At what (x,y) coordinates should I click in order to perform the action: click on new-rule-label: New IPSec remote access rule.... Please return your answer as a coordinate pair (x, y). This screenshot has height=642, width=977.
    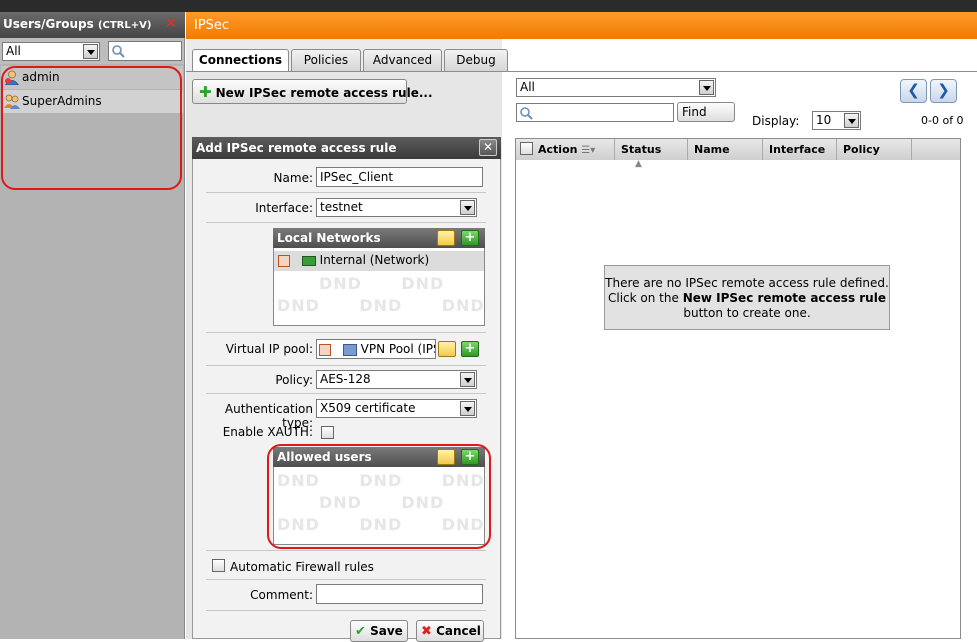
    Looking at the image, I should click on (324, 93).